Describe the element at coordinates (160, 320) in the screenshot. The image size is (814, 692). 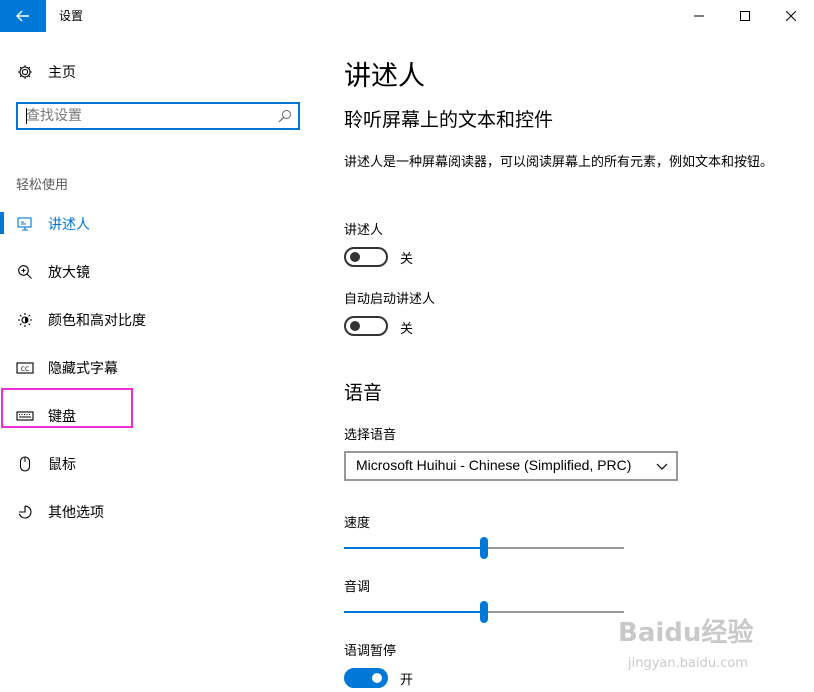
I see `sidebar-item-color-contrast: 颜色和高对比度` at that location.